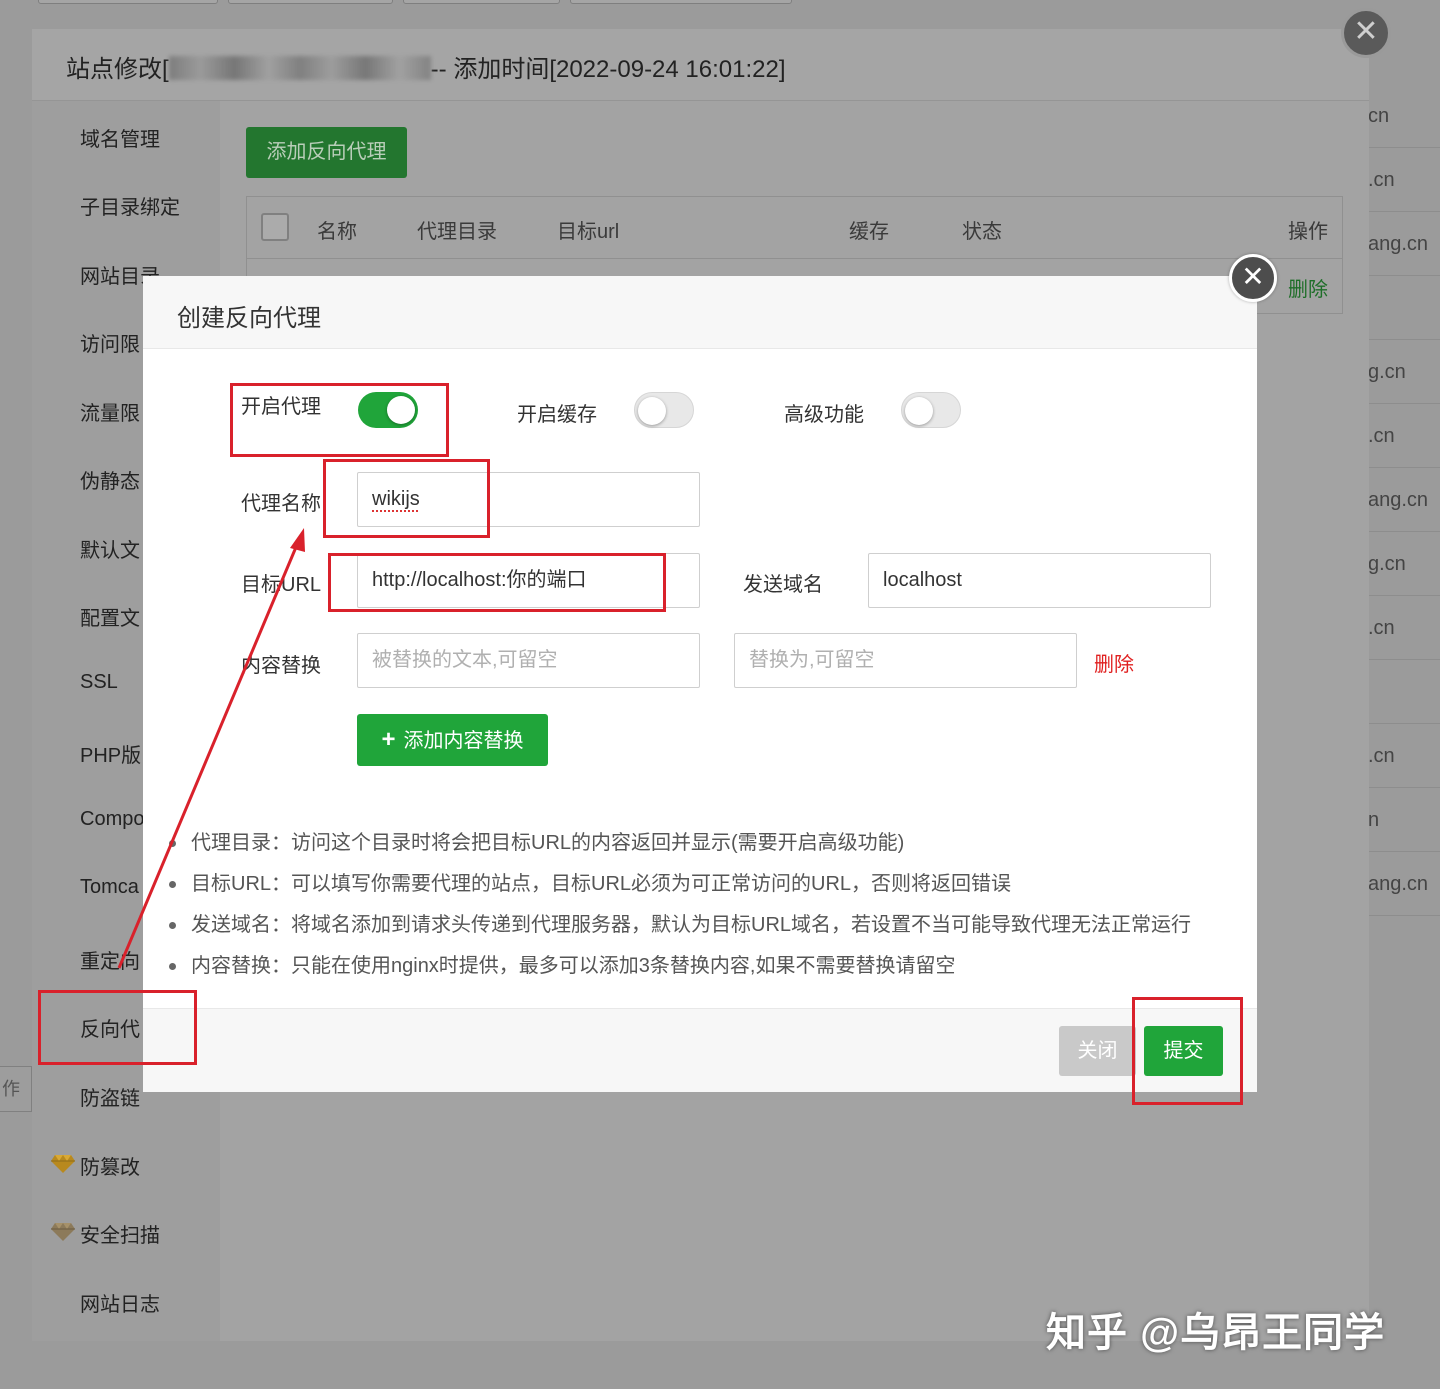 Image resolution: width=1440 pixels, height=1389 pixels. I want to click on sidebar-item-site-log: 网站日志, so click(120, 1302).